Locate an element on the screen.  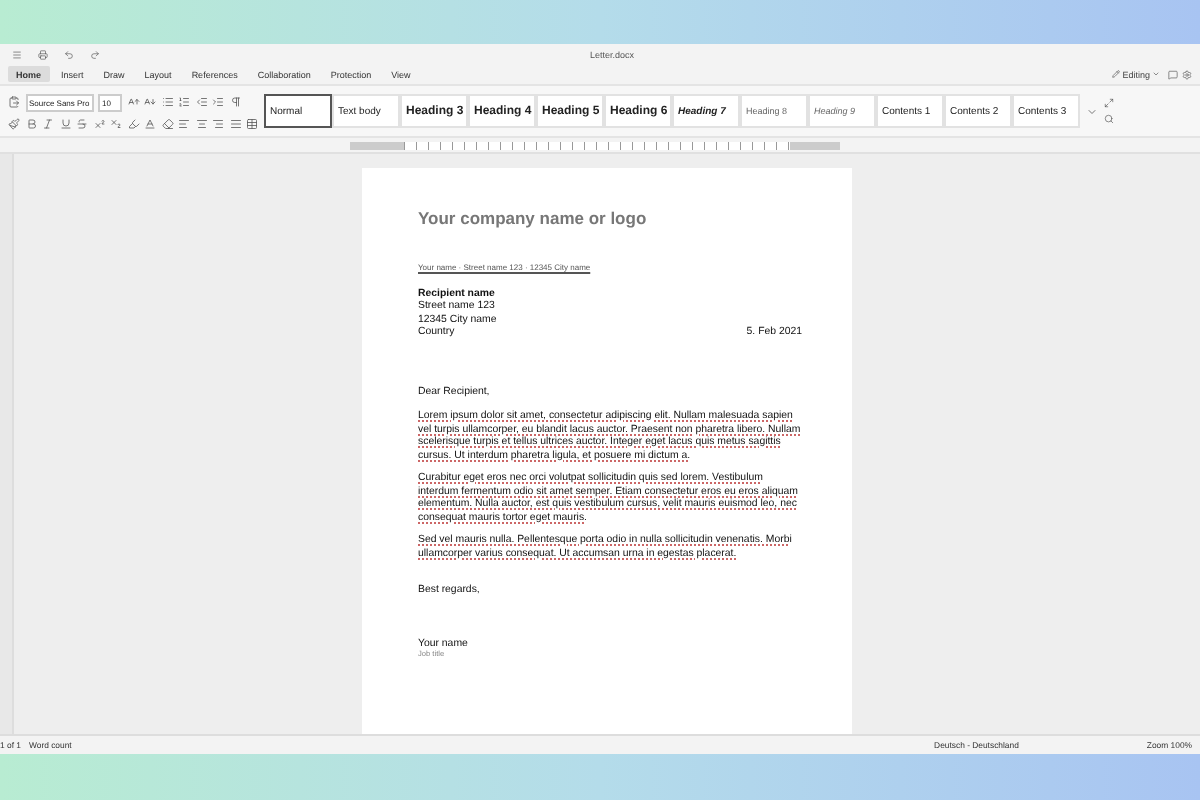
outdent-icon is located at coordinates (201, 102).